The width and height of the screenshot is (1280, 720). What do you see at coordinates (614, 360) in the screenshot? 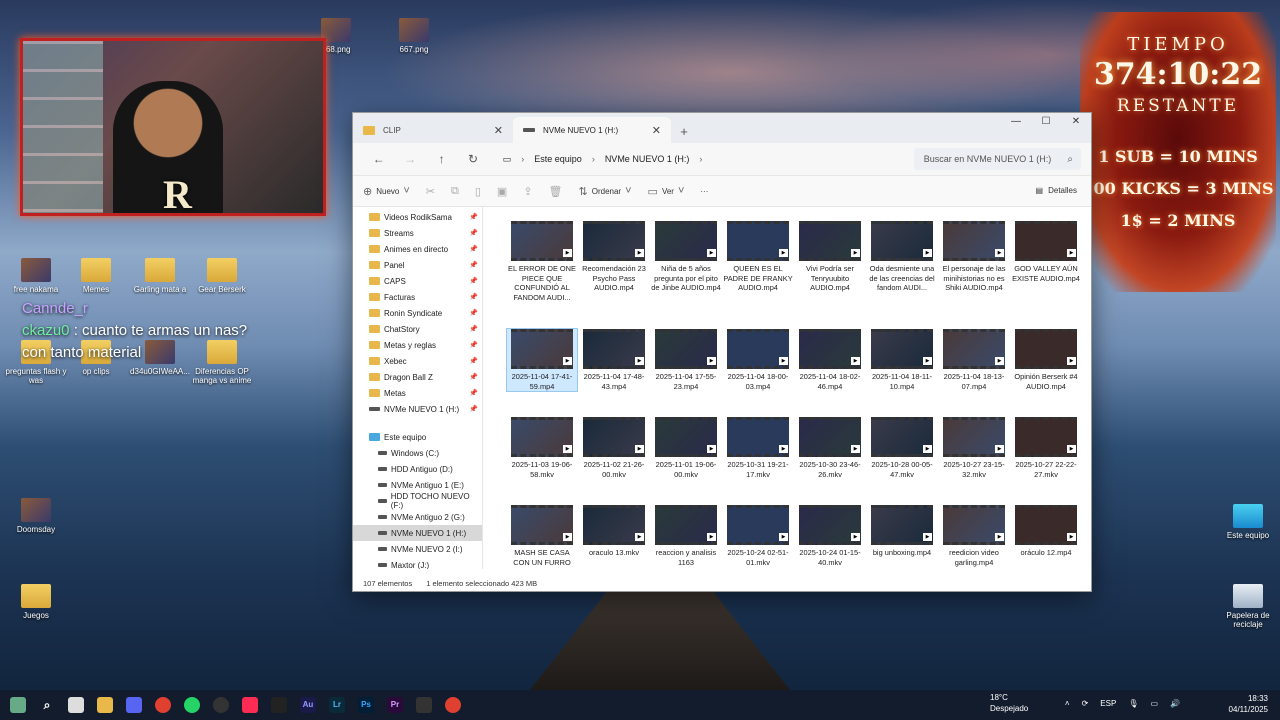
I see `file-item: ▶ 2025-11-04 17-48-43.mp4` at bounding box center [614, 360].